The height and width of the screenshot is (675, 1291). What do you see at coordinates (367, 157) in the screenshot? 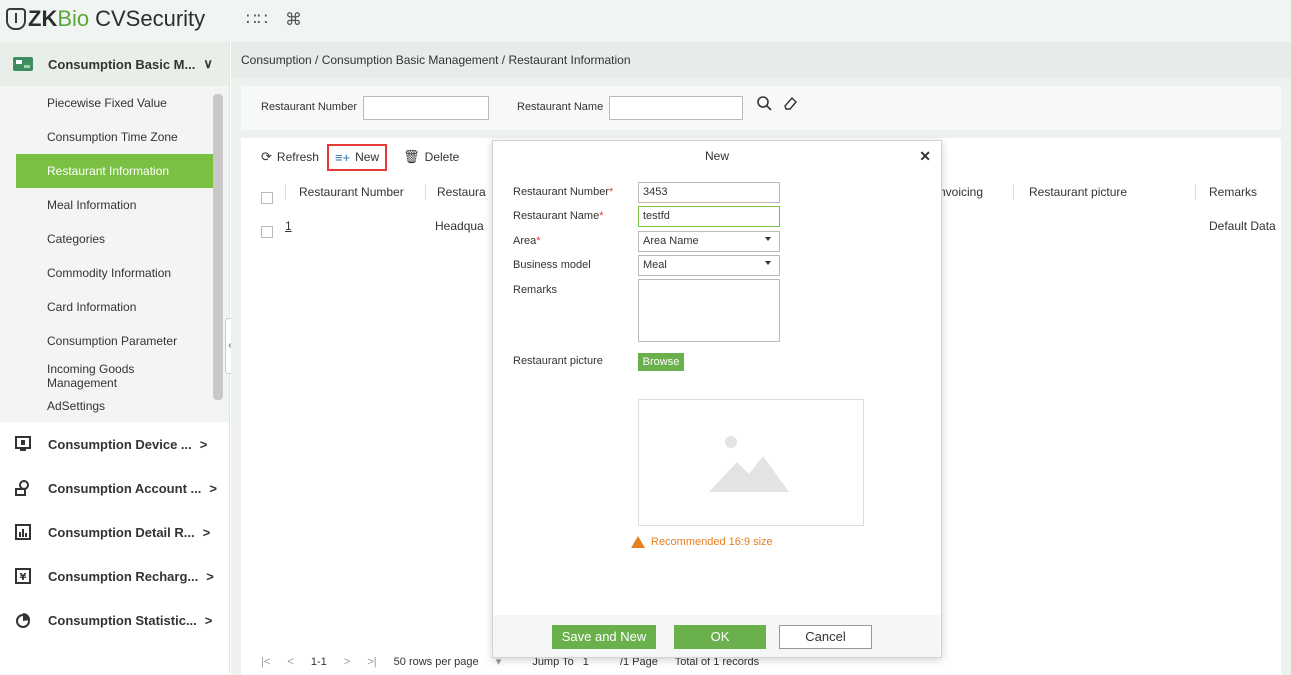
I see `new-label: New` at bounding box center [367, 157].